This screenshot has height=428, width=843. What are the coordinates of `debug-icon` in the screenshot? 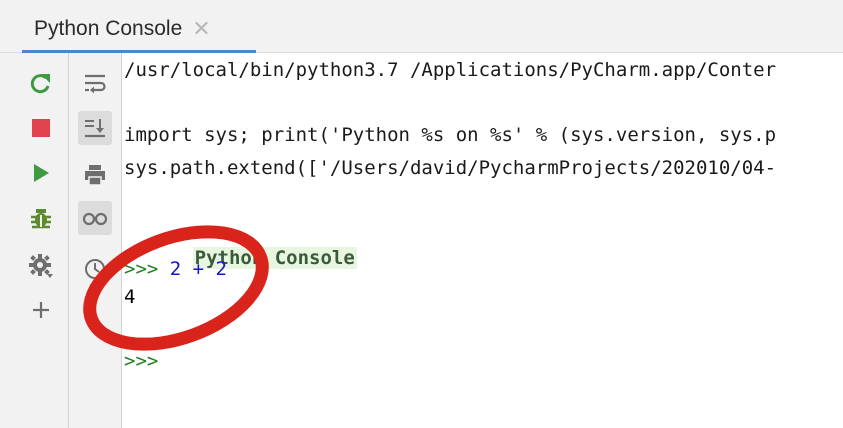 It's located at (41, 218).